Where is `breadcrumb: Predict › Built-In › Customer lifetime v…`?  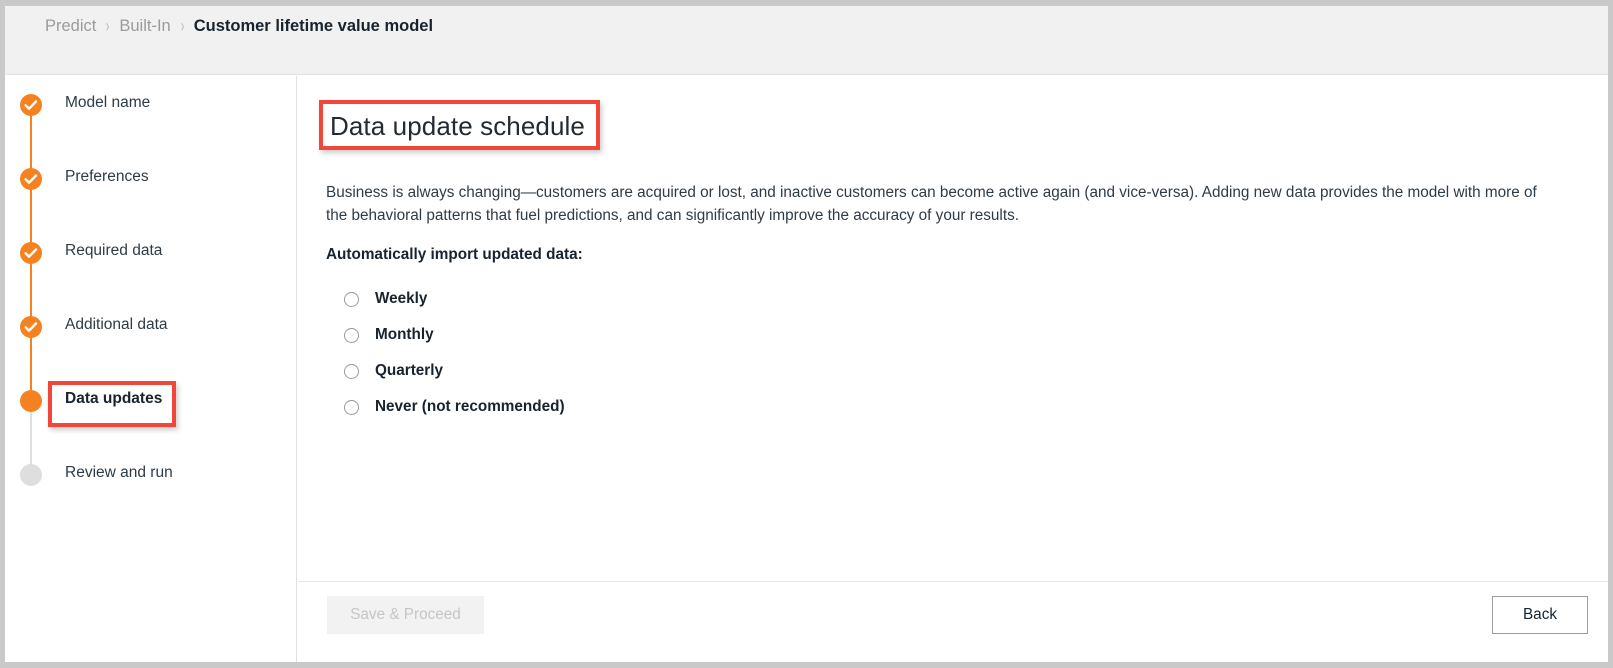 breadcrumb: Predict › Built-In › Customer lifetime v… is located at coordinates (239, 26).